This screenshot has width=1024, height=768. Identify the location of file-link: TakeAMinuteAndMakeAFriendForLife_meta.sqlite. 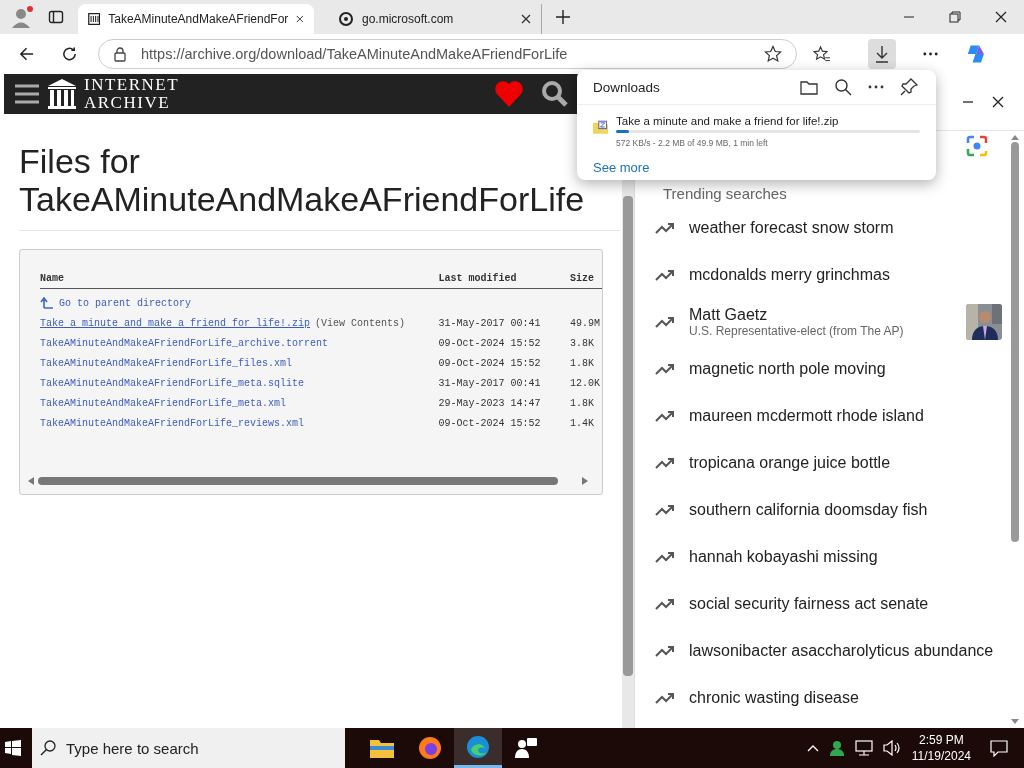
(172, 383).